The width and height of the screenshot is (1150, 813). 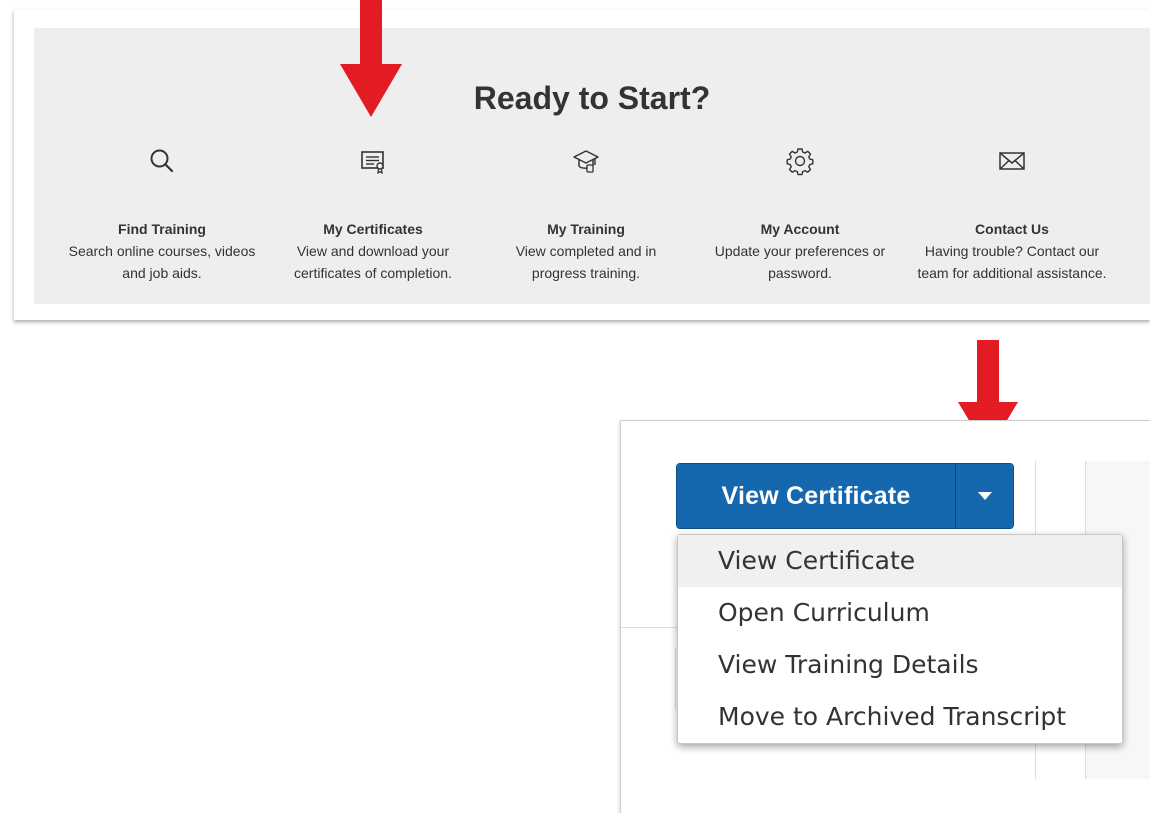 What do you see at coordinates (800, 273) in the screenshot?
I see `feature-desc-line: password.` at bounding box center [800, 273].